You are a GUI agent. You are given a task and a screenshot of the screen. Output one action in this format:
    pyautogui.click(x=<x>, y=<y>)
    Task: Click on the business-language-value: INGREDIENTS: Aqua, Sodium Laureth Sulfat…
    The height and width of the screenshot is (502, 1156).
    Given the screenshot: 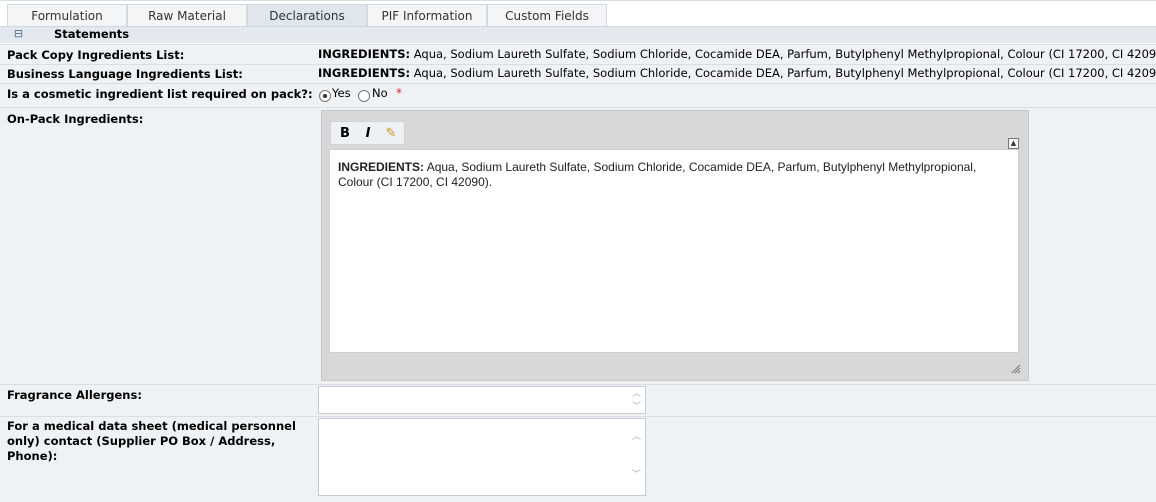 What is the action you would take?
    pyautogui.click(x=737, y=73)
    